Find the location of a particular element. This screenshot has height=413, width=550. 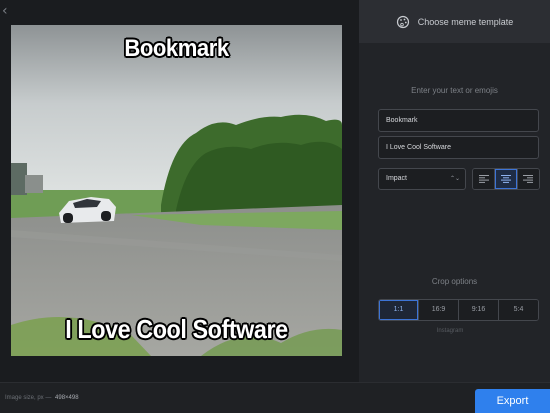

image-size-readout: Image size, px — 498×498 is located at coordinates (42, 398).